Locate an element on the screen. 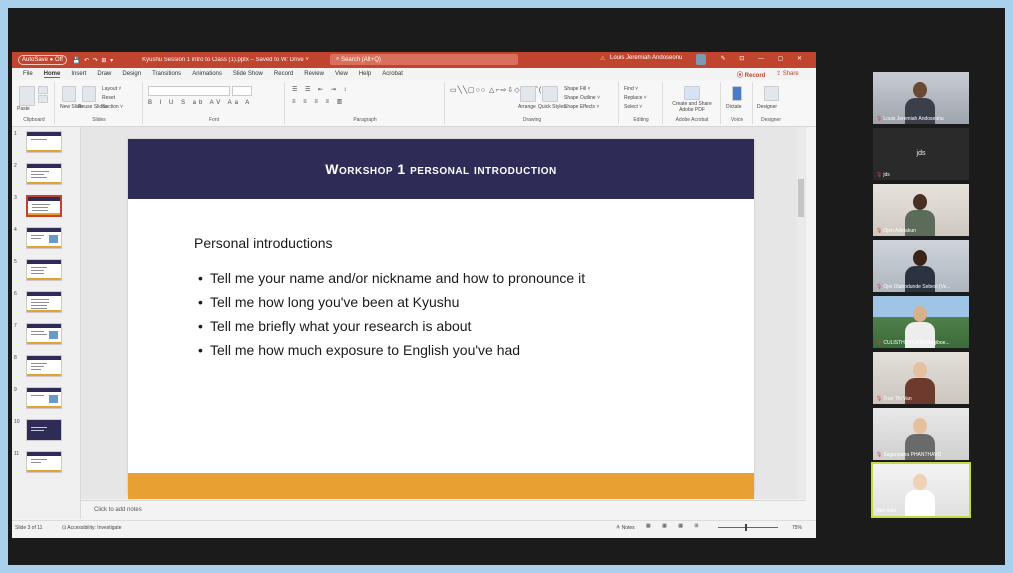  quick-access-toolbar: 💾 ↶ ↷ ⊞ ▾ is located at coordinates (93, 60).